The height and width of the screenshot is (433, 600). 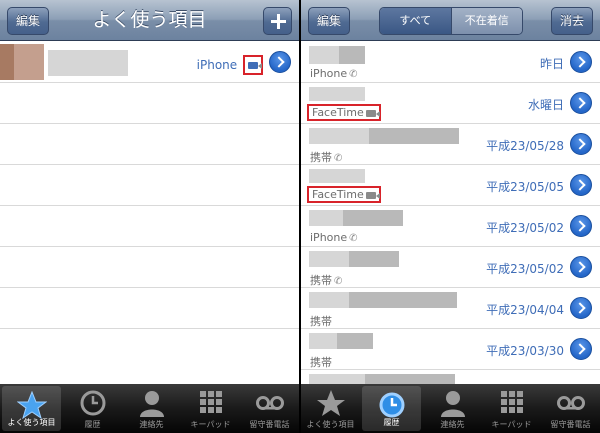 What do you see at coordinates (450, 267) in the screenshot?
I see `list-item: 携帯 ✆ 平成23/05/02` at bounding box center [450, 267].